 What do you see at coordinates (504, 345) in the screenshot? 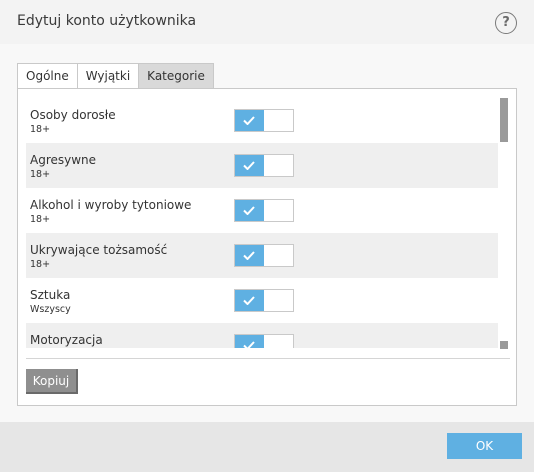
I see `scrollbar-end-marker` at bounding box center [504, 345].